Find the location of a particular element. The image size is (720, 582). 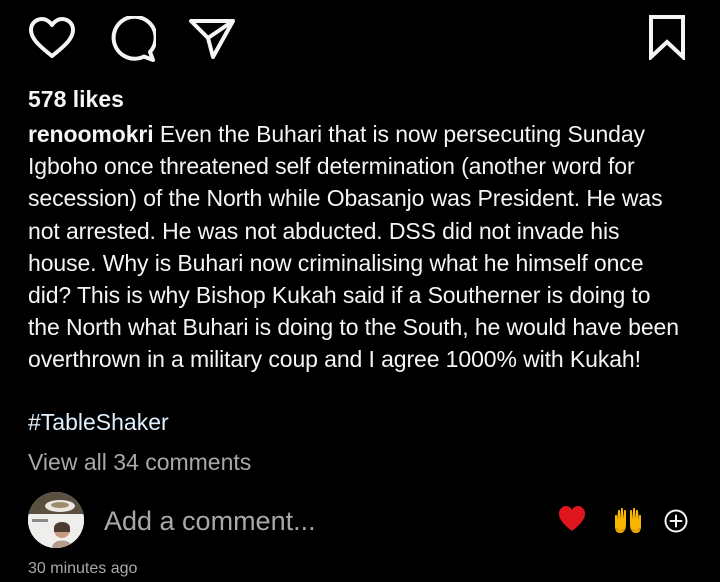

heart-reaction-button is located at coordinates (572, 519).